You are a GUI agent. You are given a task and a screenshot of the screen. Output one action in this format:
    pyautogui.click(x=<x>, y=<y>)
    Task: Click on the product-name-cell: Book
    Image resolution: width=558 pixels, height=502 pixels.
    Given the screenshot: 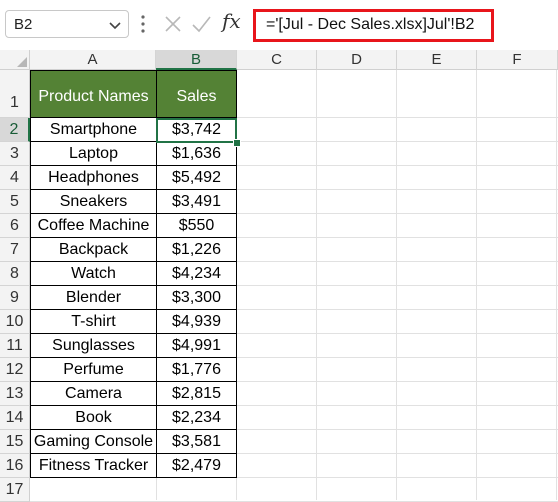 What is the action you would take?
    pyautogui.click(x=93, y=418)
    